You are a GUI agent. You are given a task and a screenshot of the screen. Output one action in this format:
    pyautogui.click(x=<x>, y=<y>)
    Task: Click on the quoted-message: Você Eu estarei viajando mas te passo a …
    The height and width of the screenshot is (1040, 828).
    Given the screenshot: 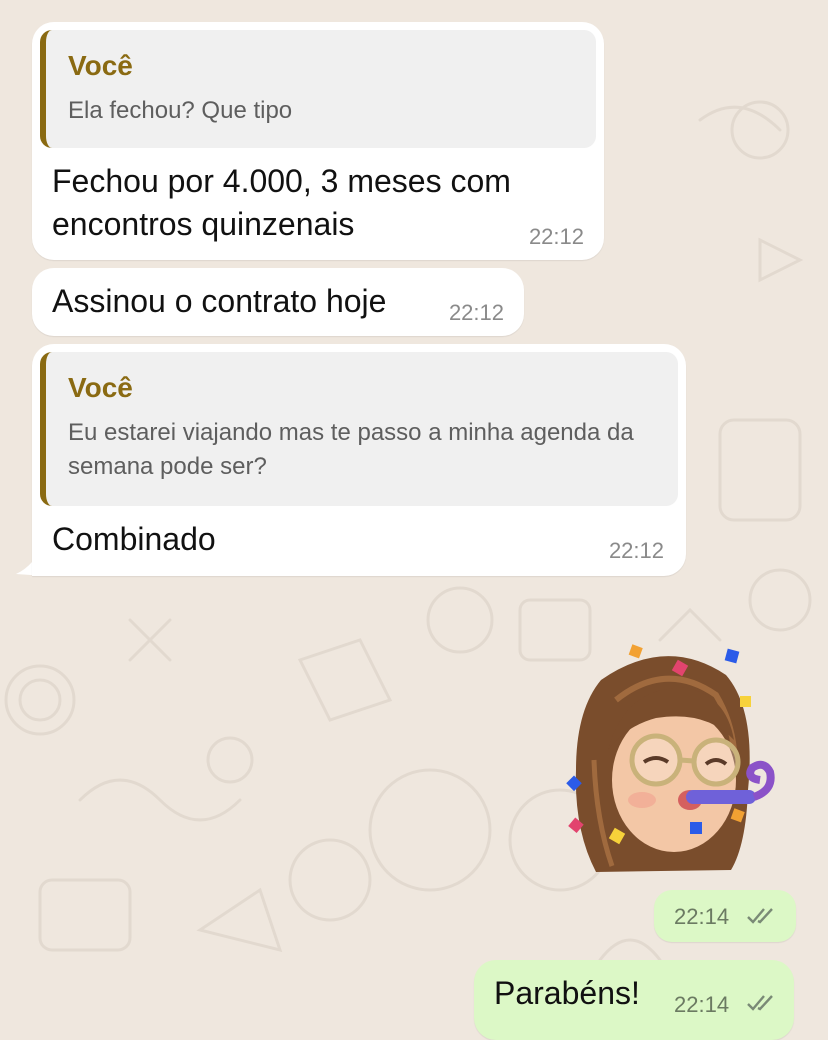 What is the action you would take?
    pyautogui.click(x=359, y=429)
    